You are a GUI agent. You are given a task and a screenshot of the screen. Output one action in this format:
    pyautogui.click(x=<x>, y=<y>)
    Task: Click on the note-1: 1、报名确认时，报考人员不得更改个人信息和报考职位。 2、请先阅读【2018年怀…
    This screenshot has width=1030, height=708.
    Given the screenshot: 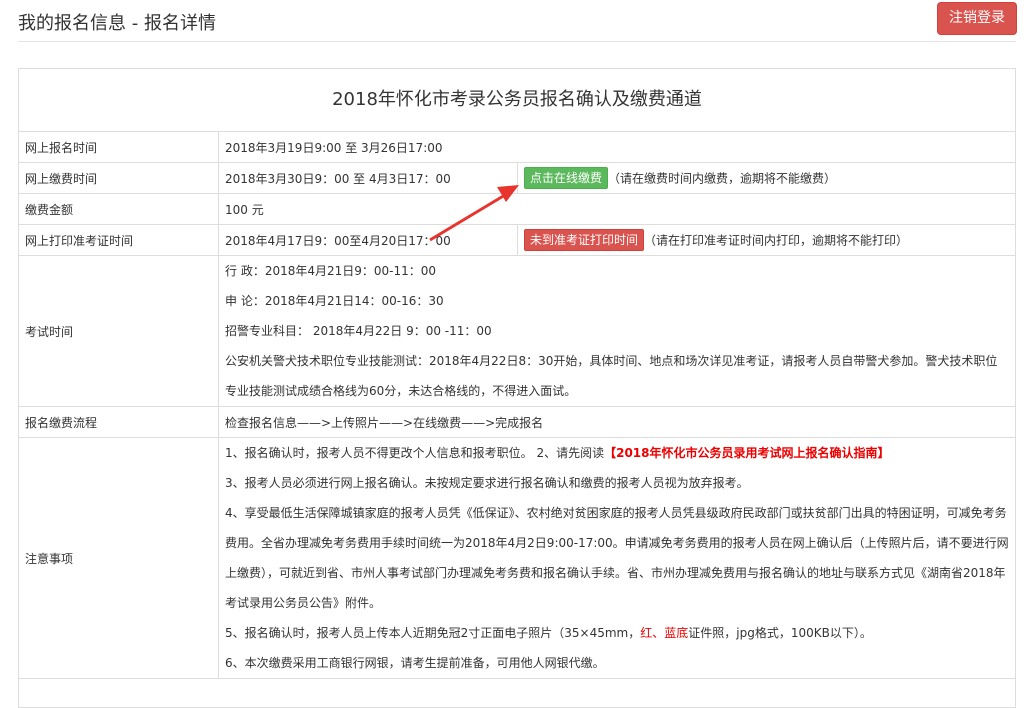 What is the action you would take?
    pyautogui.click(x=617, y=453)
    